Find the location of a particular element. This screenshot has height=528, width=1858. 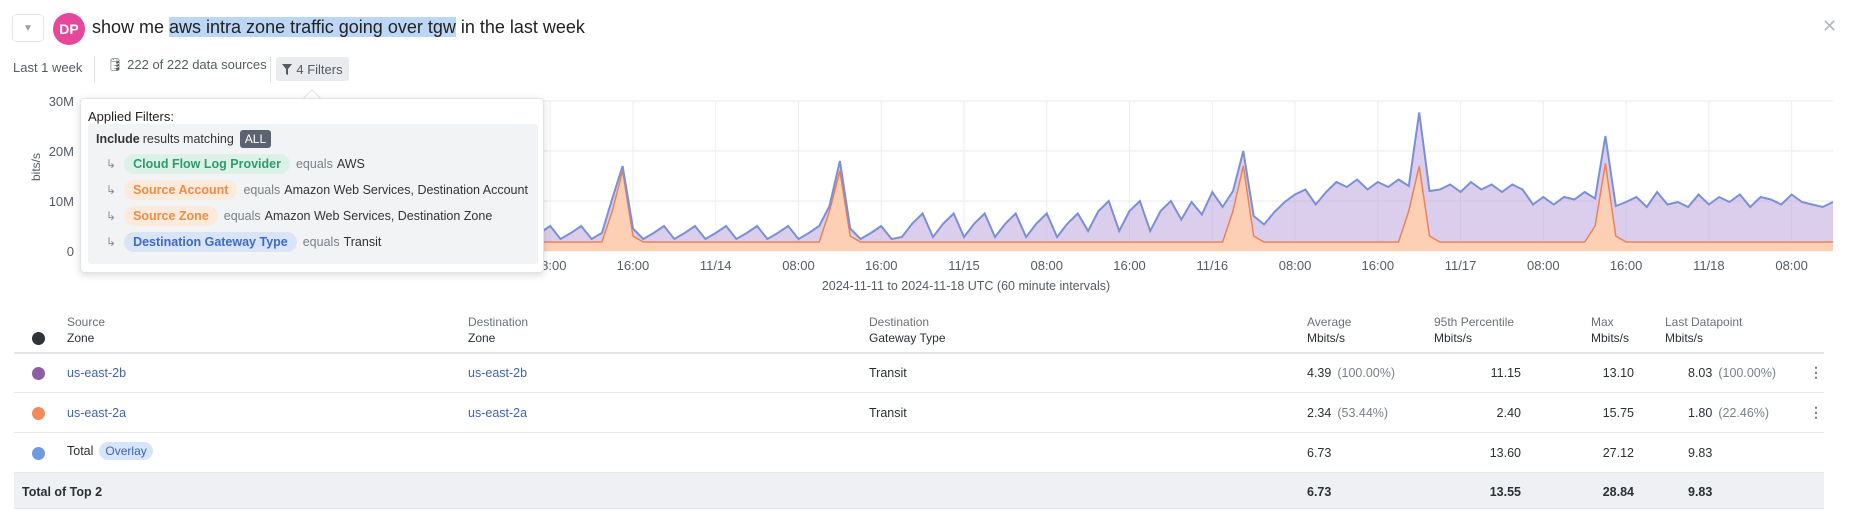

p95-cell: 2.40 is located at coordinates (1508, 413).